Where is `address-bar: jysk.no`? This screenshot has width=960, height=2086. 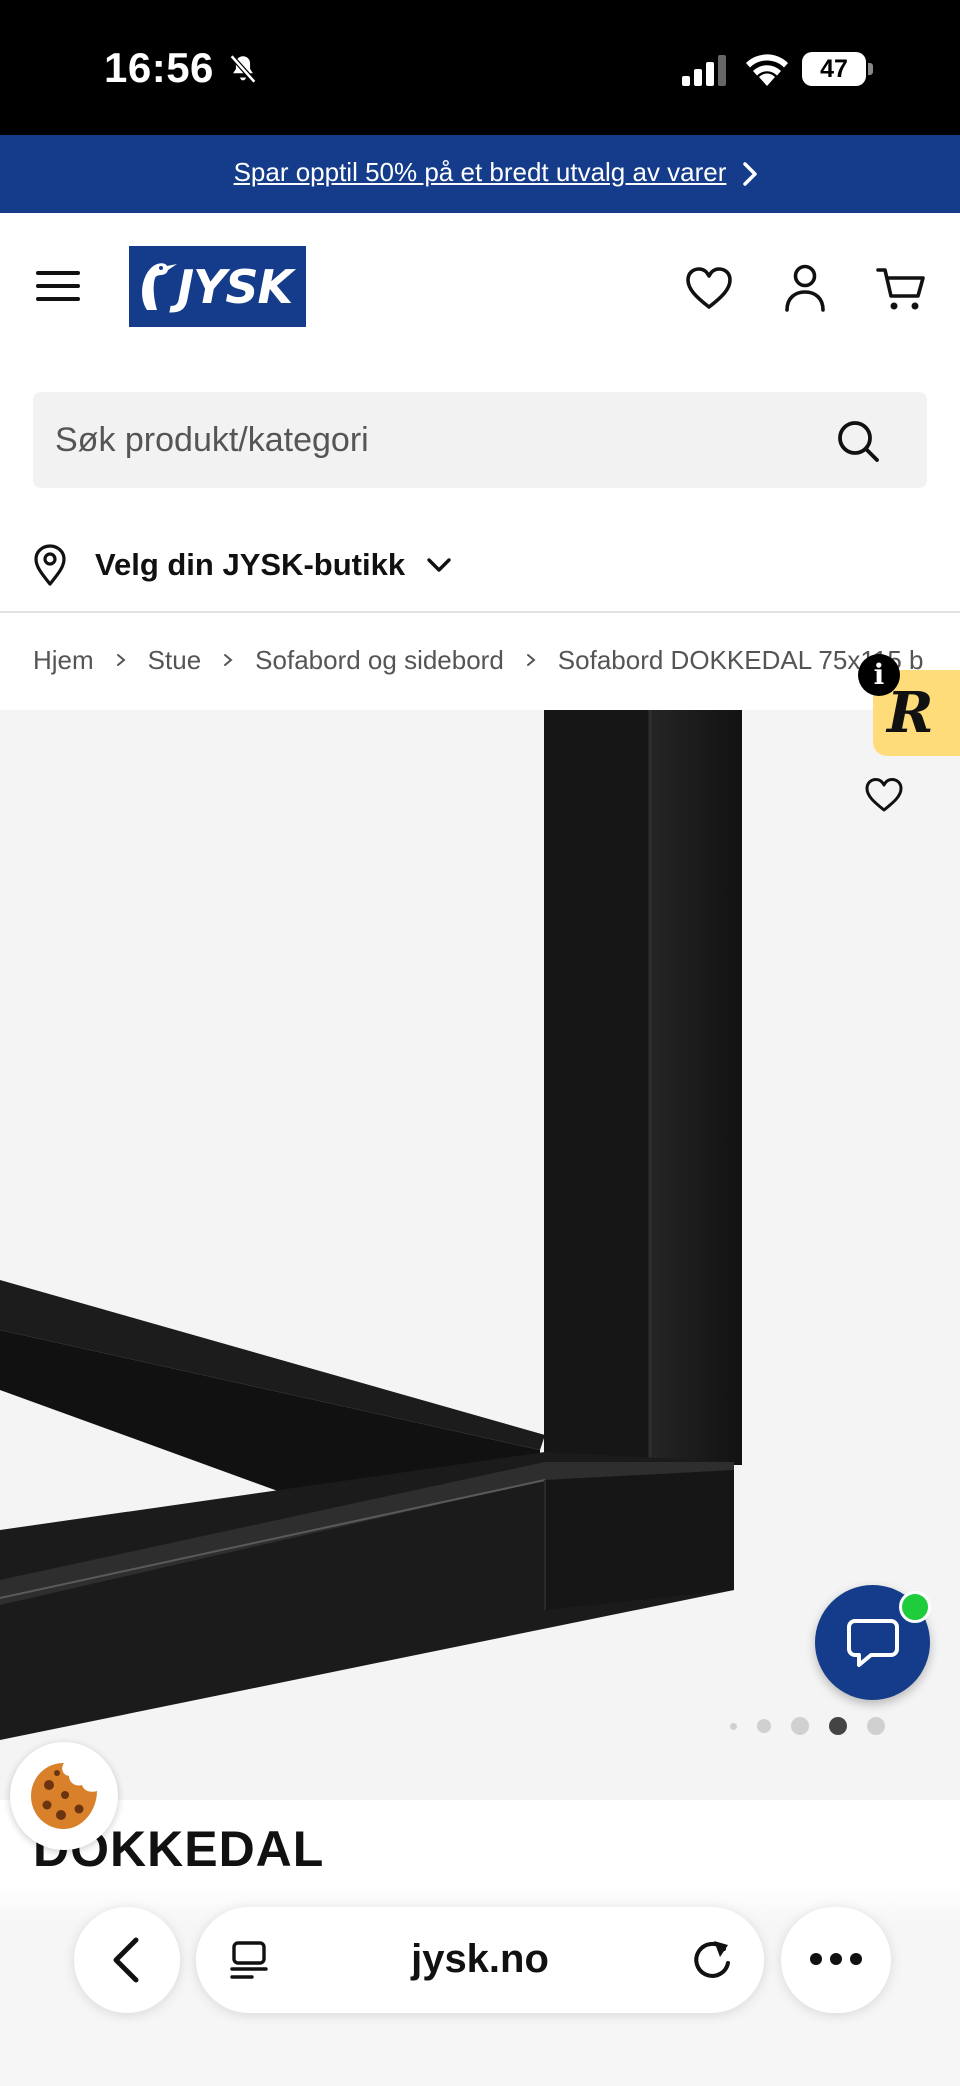
address-bar: jysk.no is located at coordinates (480, 1960).